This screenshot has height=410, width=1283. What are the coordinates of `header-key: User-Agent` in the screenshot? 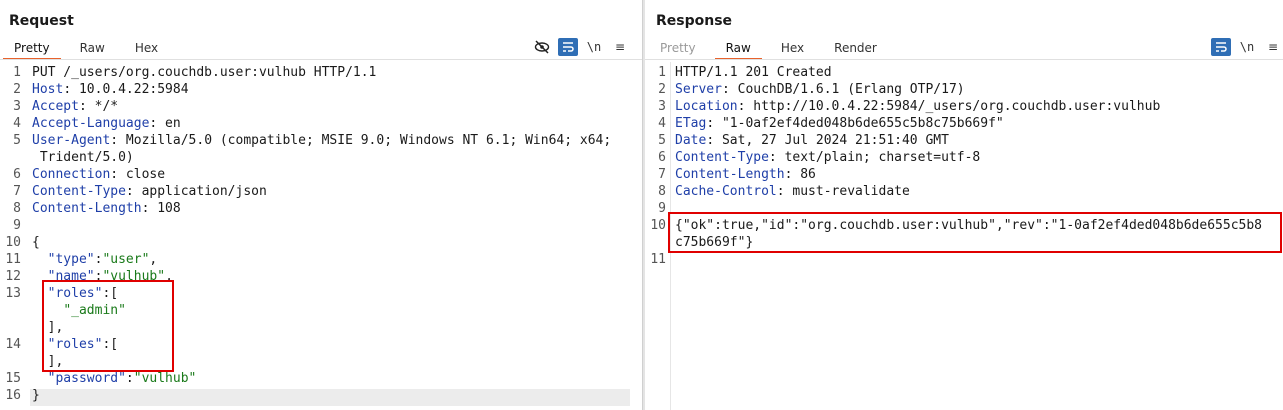 It's located at (71, 140).